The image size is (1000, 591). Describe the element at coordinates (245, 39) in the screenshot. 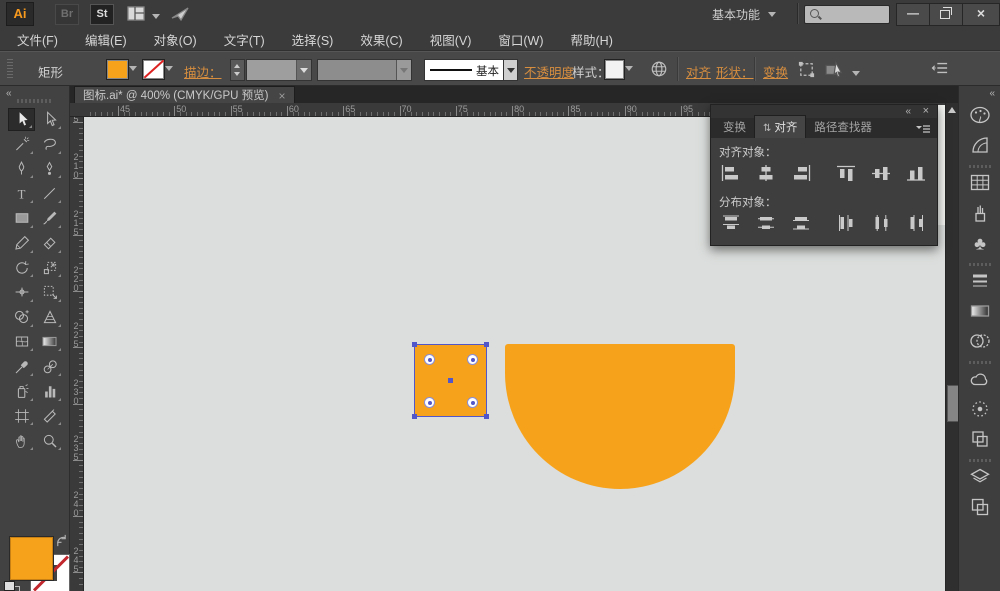

I see `menu-item-3: 文字(T)` at that location.